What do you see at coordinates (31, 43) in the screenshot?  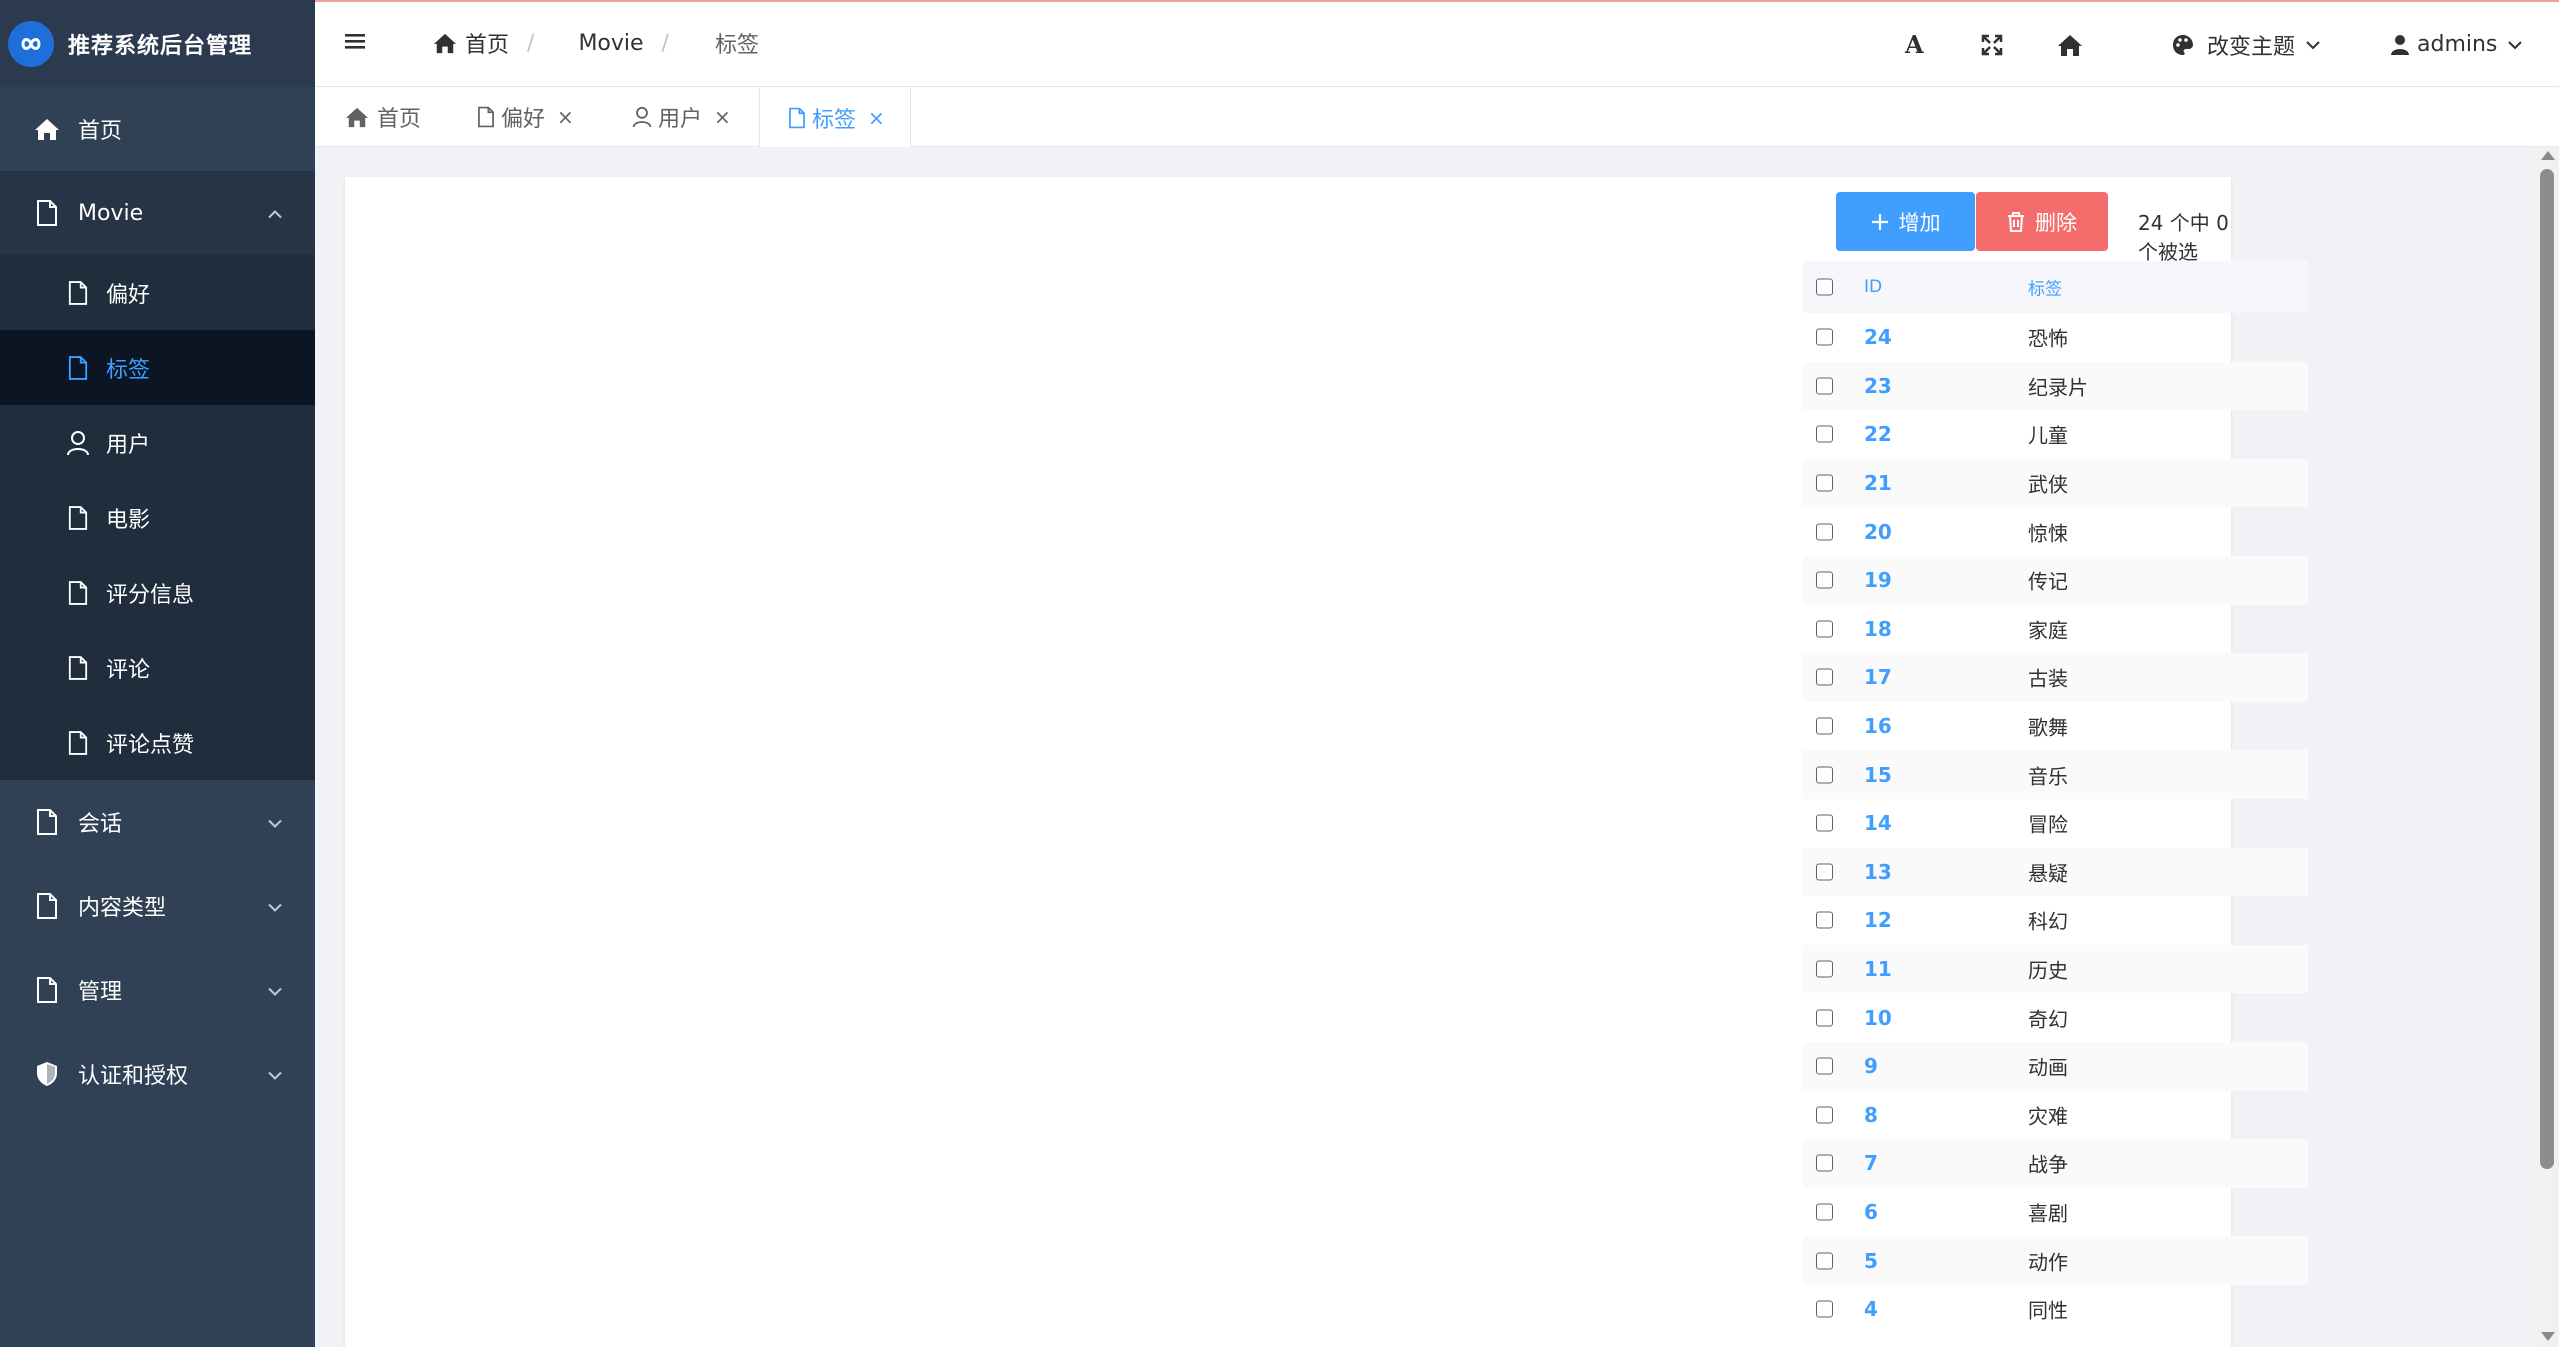 I see `logo-icon` at bounding box center [31, 43].